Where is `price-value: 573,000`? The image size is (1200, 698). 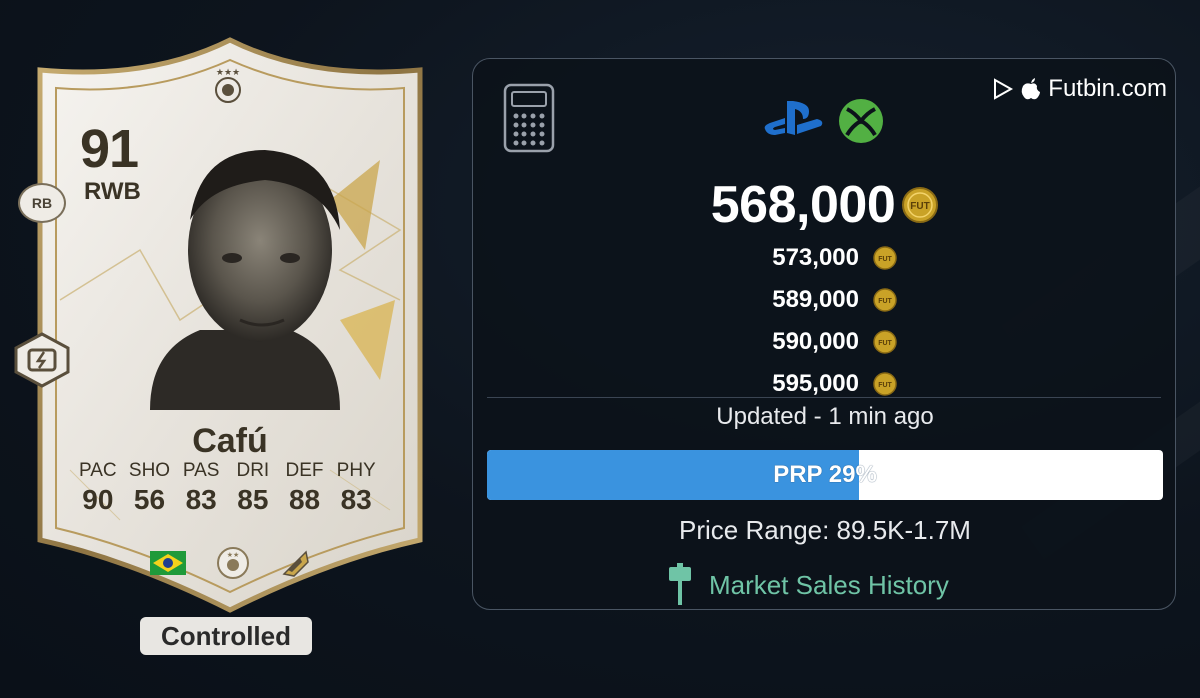
price-value: 573,000 is located at coordinates (815, 257).